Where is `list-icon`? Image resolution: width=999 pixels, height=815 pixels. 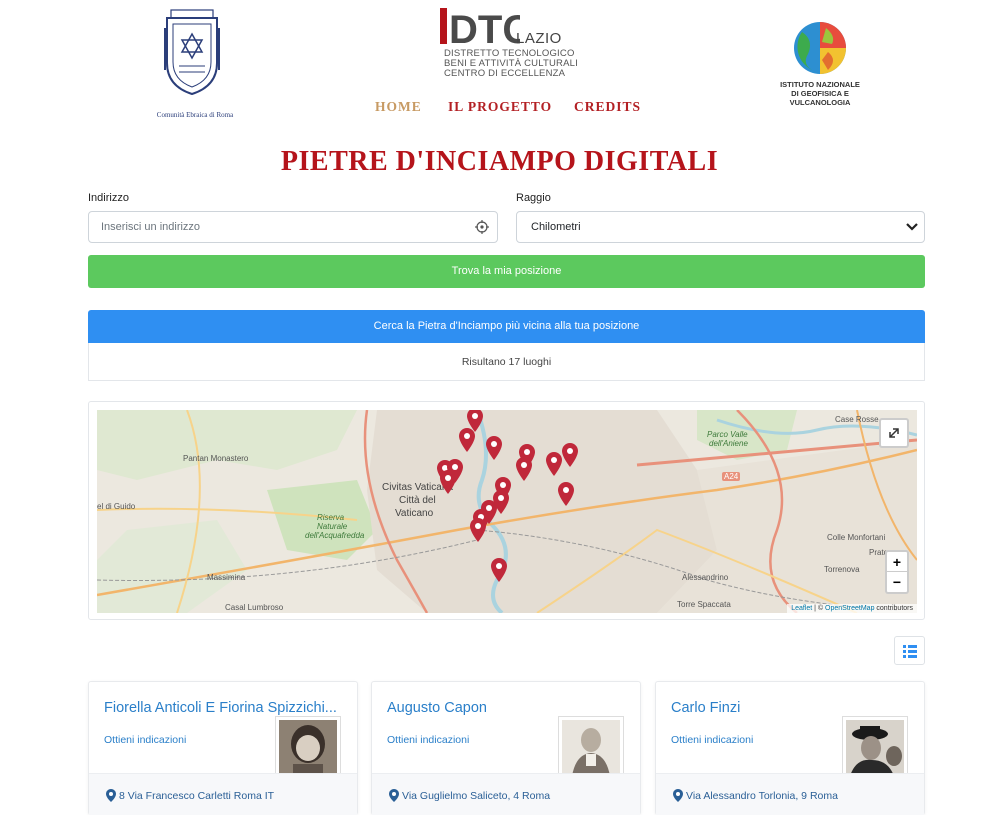
list-icon is located at coordinates (910, 651).